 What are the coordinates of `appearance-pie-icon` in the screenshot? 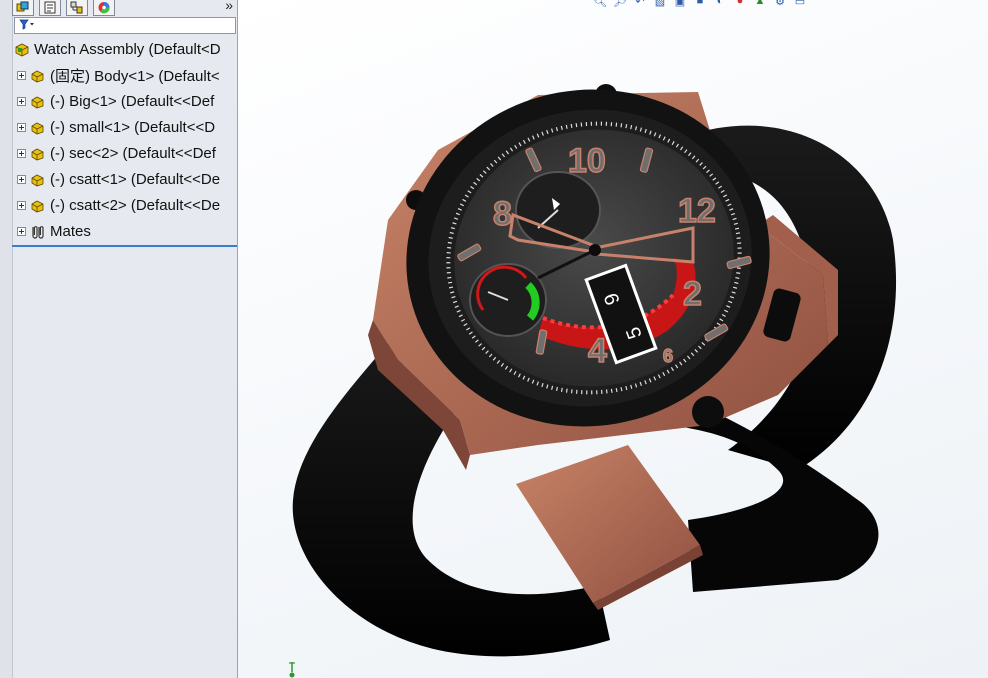 It's located at (104, 8).